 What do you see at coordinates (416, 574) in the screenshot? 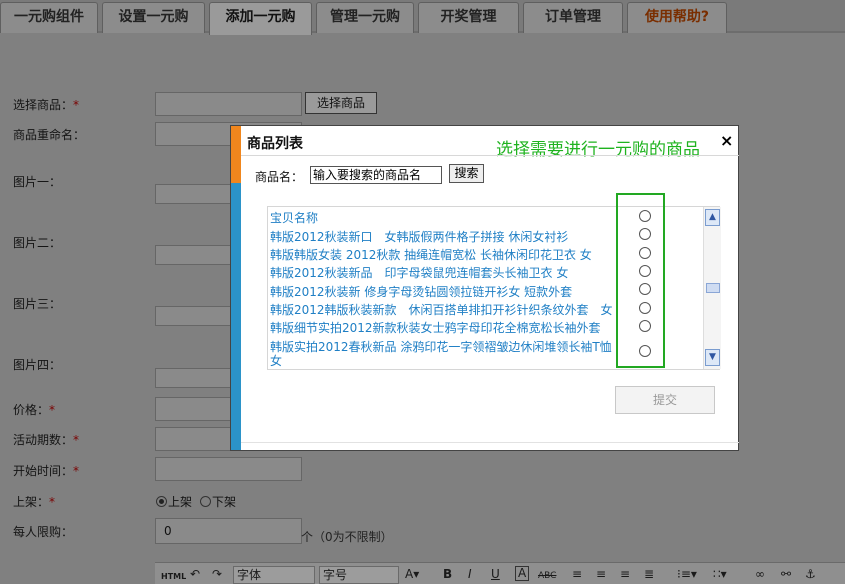
I see `chevron-down-icon: ▾` at bounding box center [416, 574].